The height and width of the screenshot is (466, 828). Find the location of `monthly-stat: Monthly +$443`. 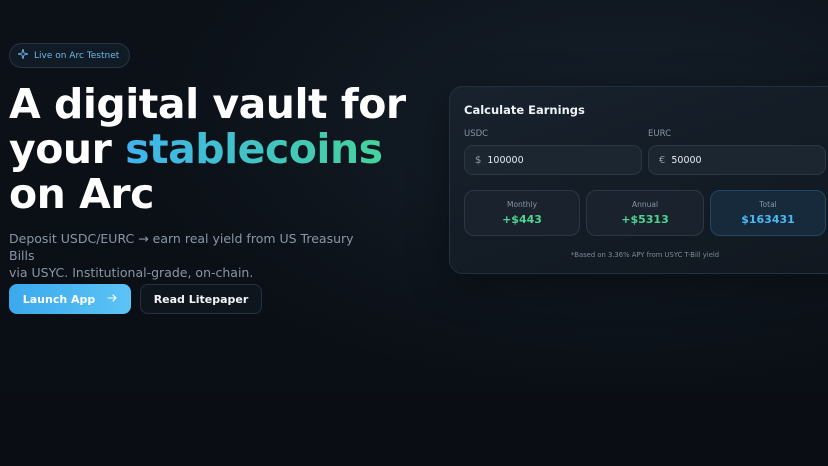

monthly-stat: Monthly +$443 is located at coordinates (522, 213).